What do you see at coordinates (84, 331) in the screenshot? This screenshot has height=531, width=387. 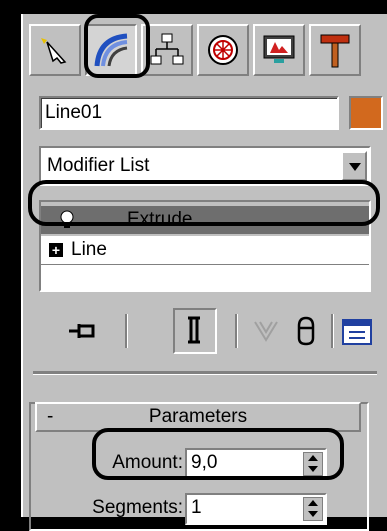 I see `pin-stack-icon` at bounding box center [84, 331].